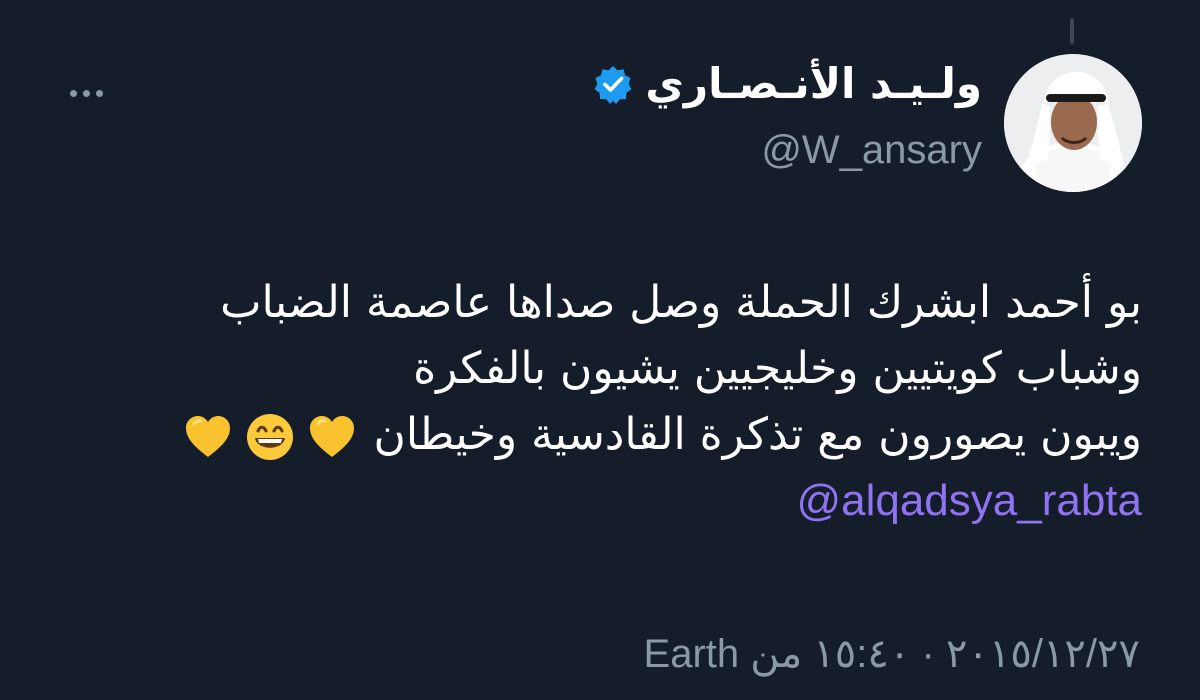 This screenshot has height=700, width=1200. Describe the element at coordinates (1072, 31) in the screenshot. I see `thread-connector-line` at that location.